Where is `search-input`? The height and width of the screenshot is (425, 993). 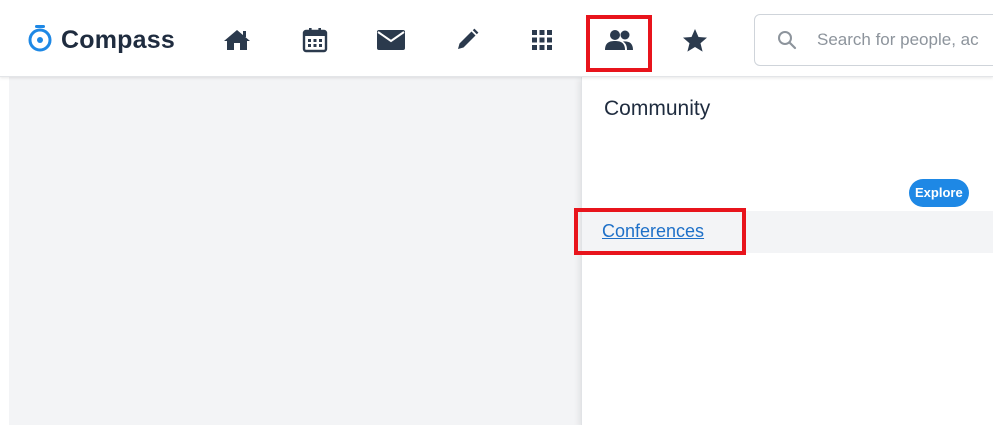 search-input is located at coordinates (905, 40).